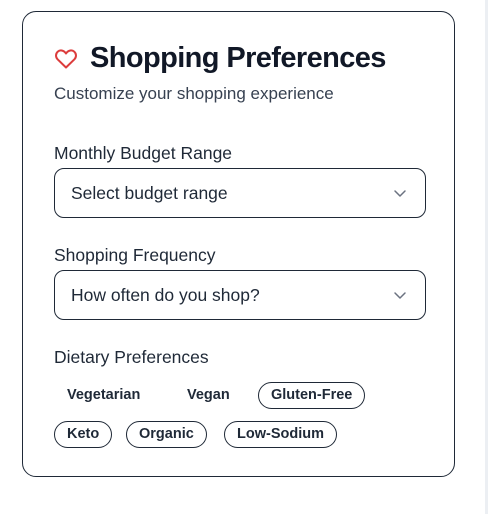  Describe the element at coordinates (312, 395) in the screenshot. I see `chip-gluten-free: Gluten-Free` at that location.